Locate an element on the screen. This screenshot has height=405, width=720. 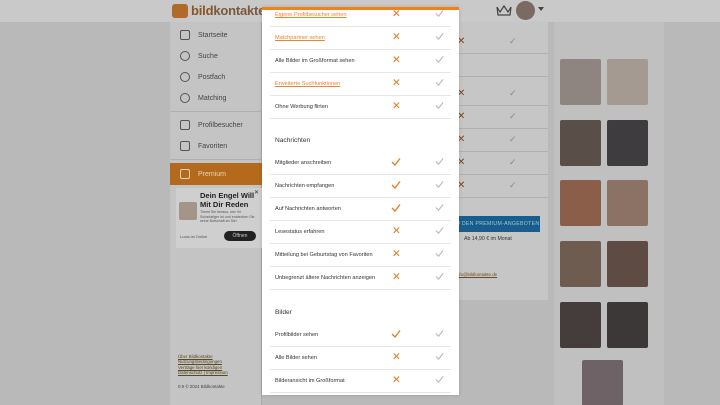
feature-link: Erweiterte Suchfunktionen is located at coordinates (307, 84).